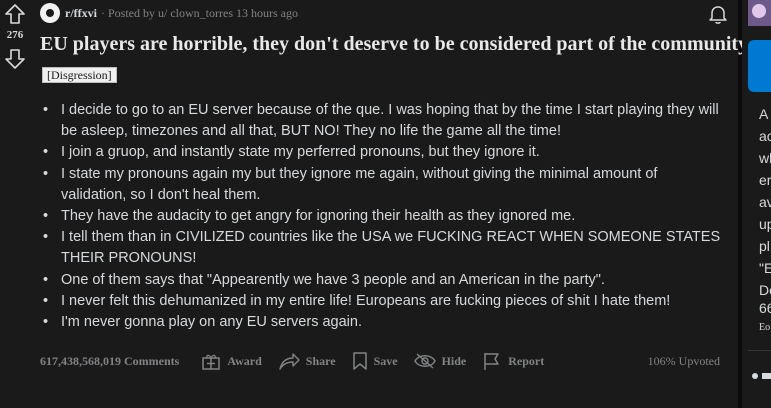  I want to click on vote-column: 276, so click(15, 204).